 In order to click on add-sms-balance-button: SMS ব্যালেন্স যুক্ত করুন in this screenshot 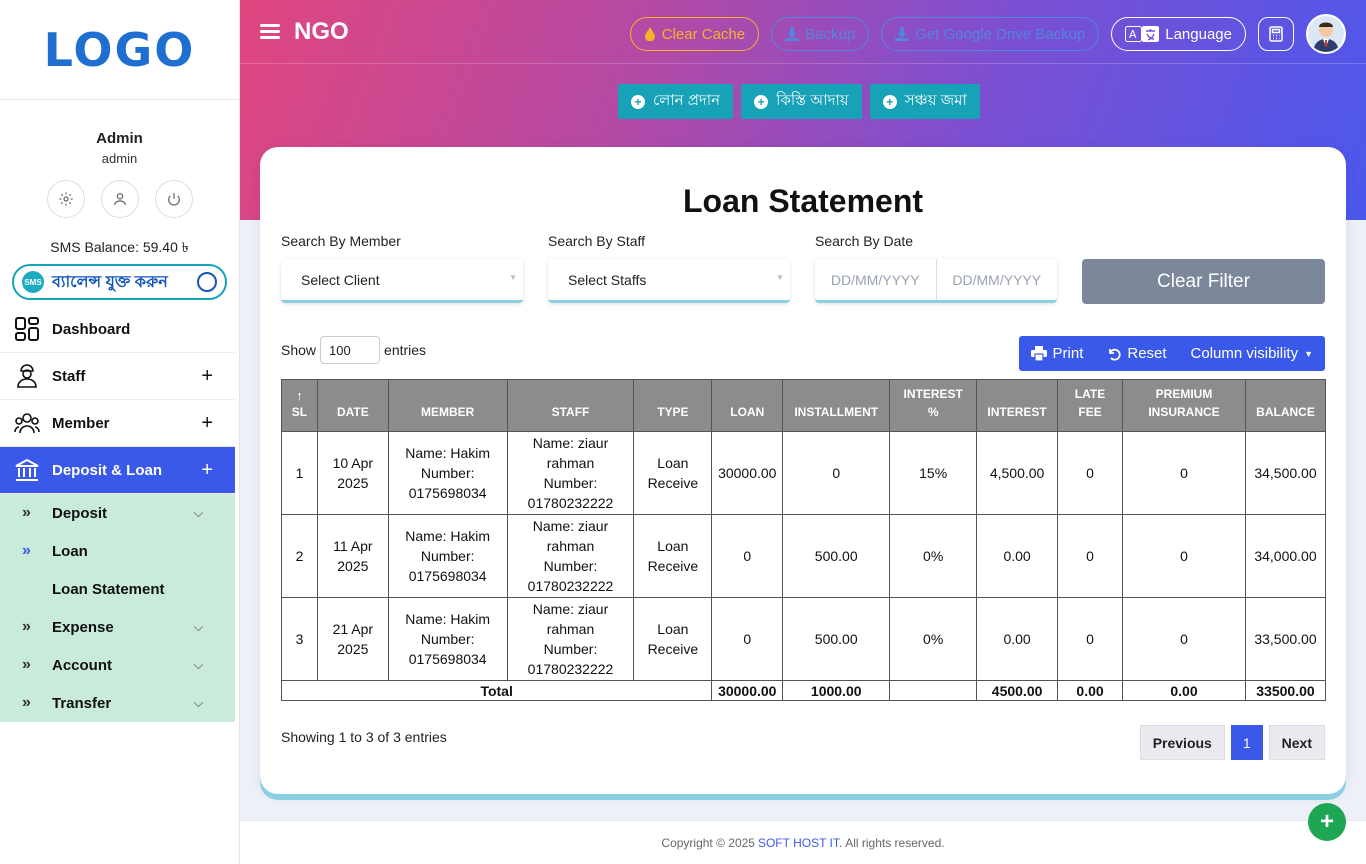, I will do `click(119, 282)`.